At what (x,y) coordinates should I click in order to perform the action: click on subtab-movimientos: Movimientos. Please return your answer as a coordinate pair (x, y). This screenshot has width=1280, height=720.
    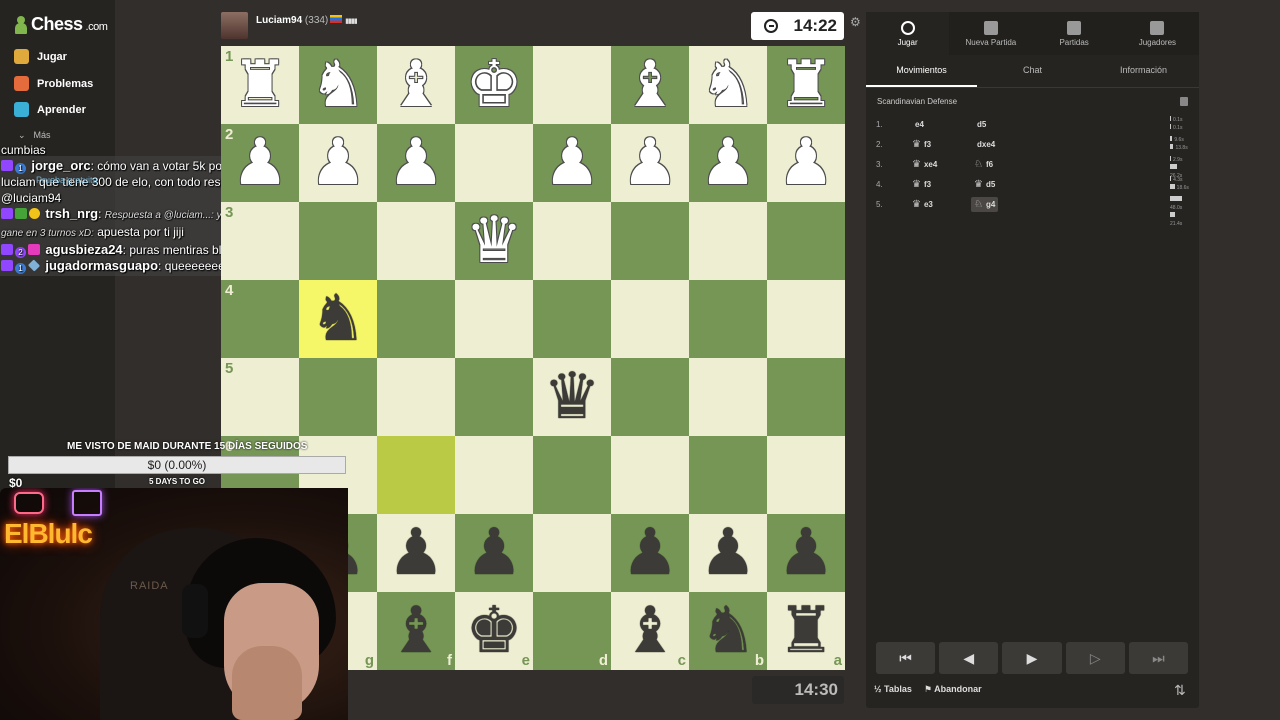
    Looking at the image, I should click on (921, 71).